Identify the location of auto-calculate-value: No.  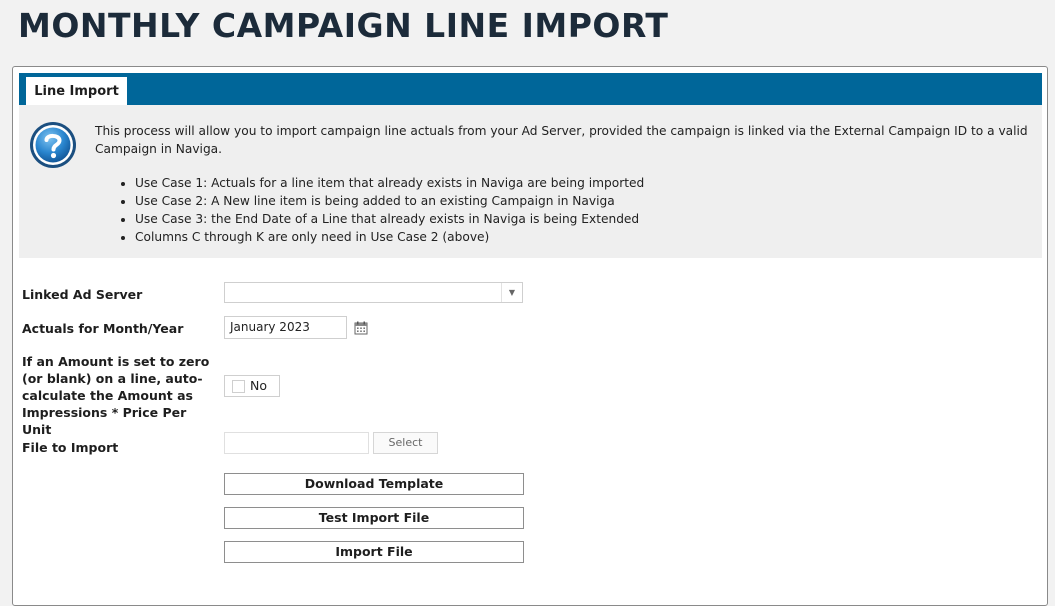
(258, 385).